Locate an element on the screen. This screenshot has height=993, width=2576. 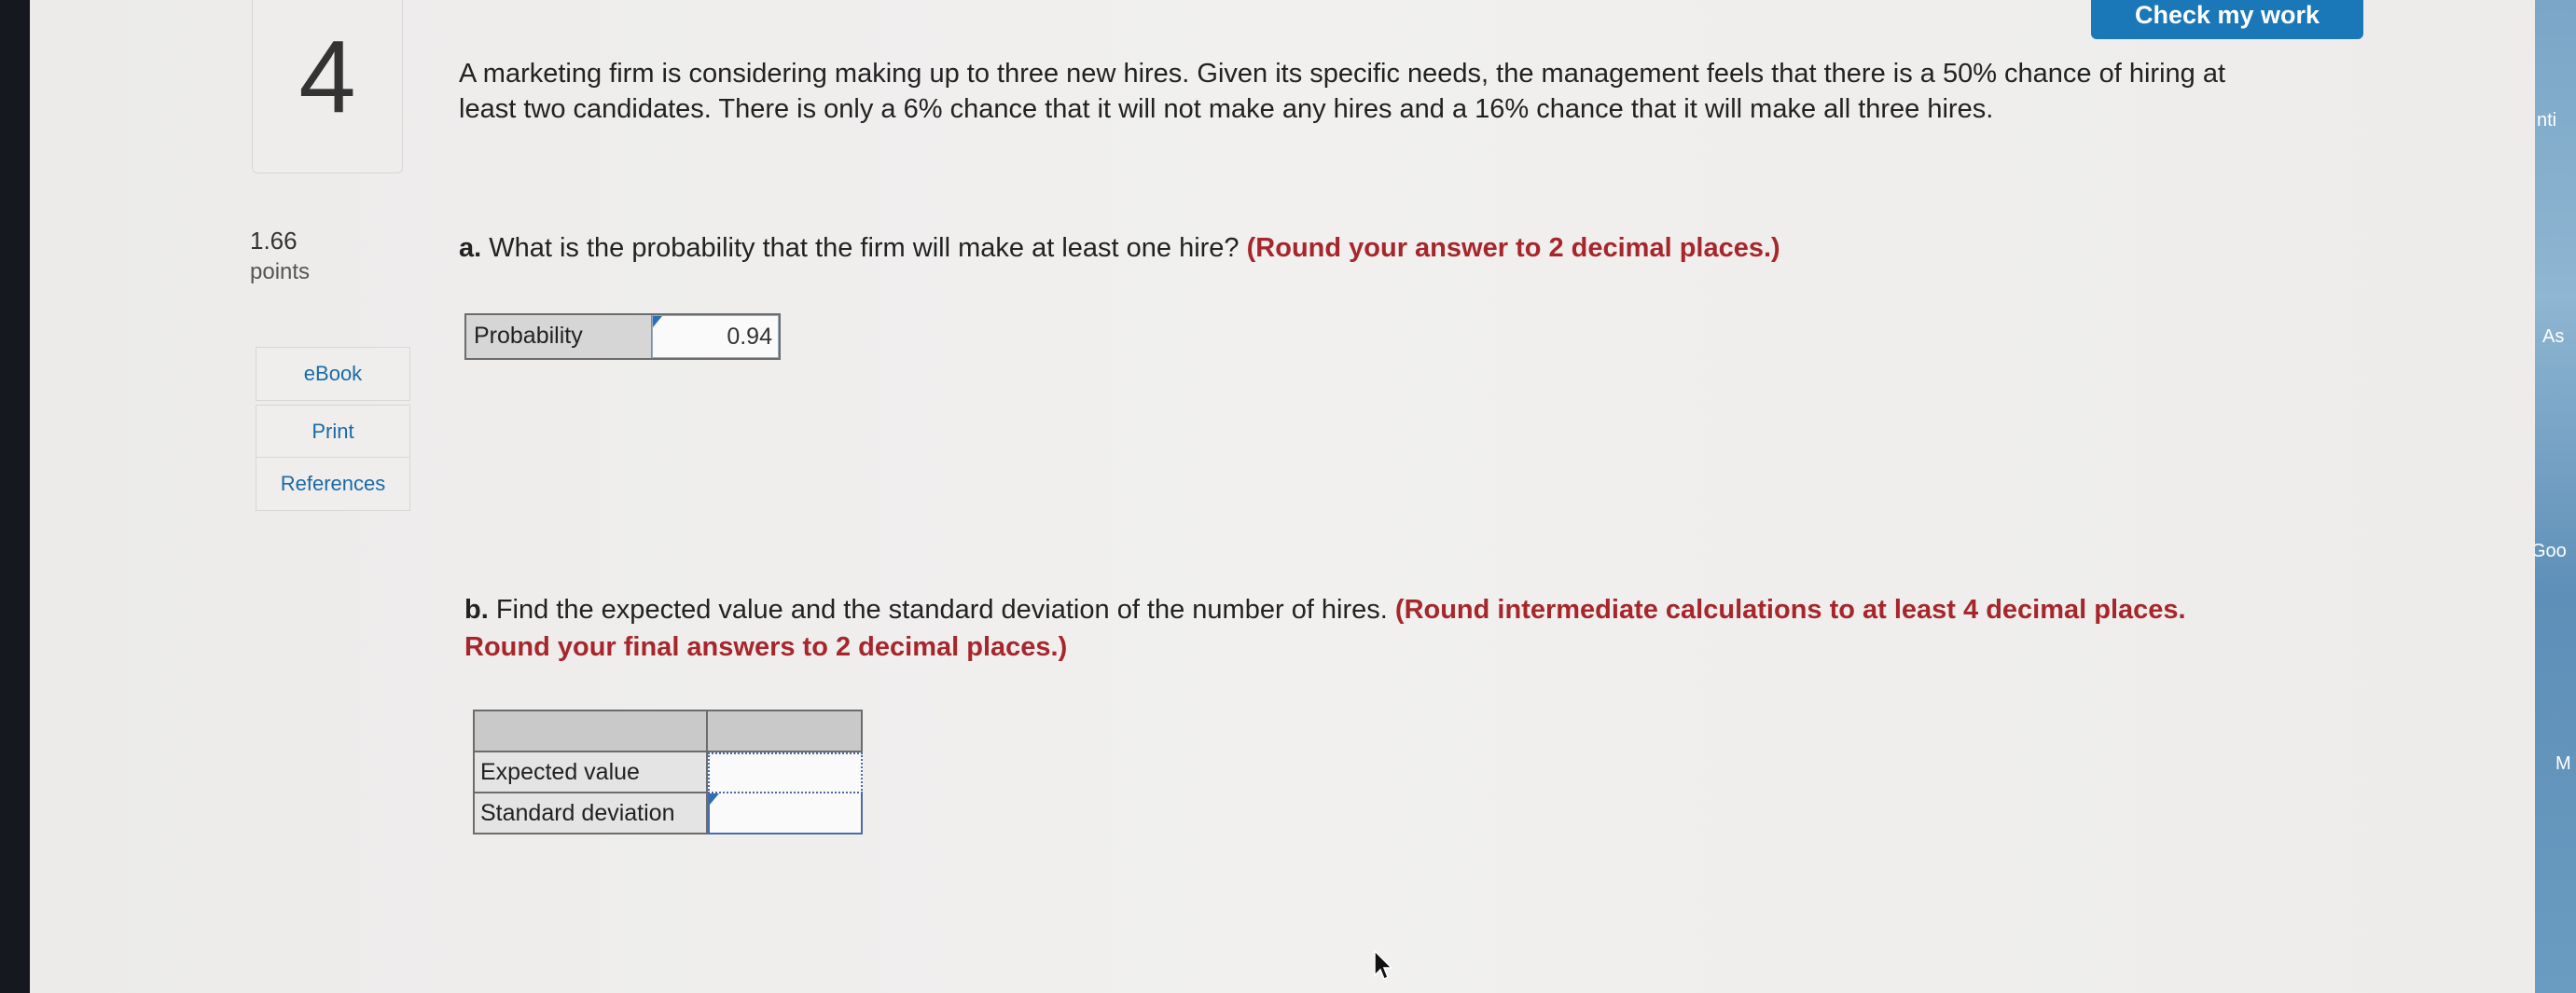
part-a-instruction: (Round your answer to 2 decimal places.) is located at coordinates (1513, 248).